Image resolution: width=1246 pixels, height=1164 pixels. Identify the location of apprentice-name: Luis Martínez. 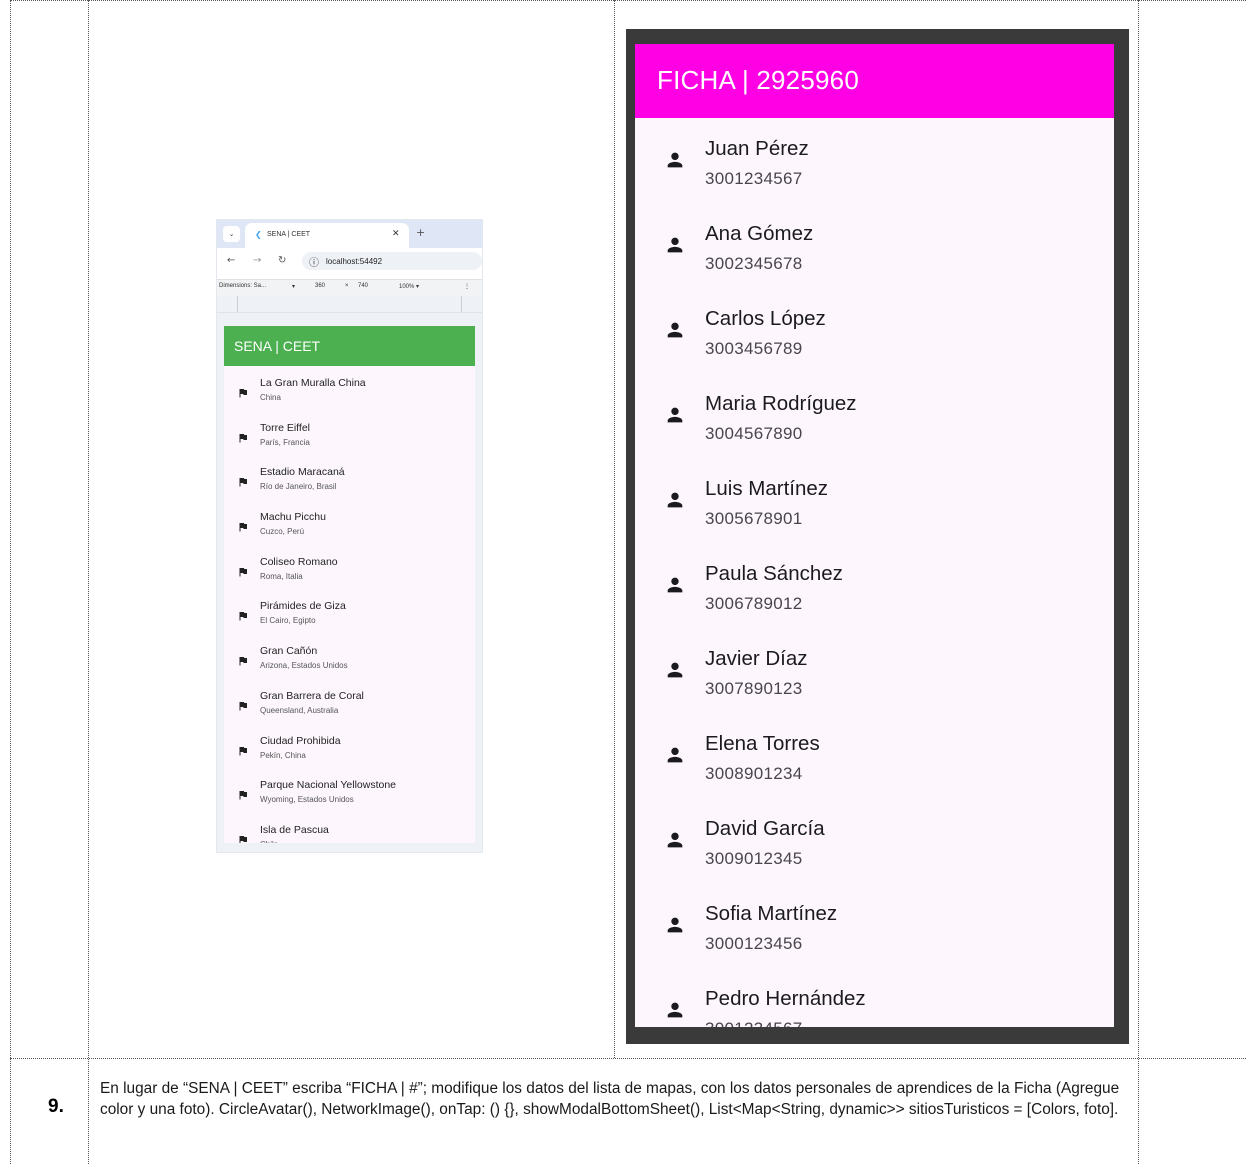
(767, 488).